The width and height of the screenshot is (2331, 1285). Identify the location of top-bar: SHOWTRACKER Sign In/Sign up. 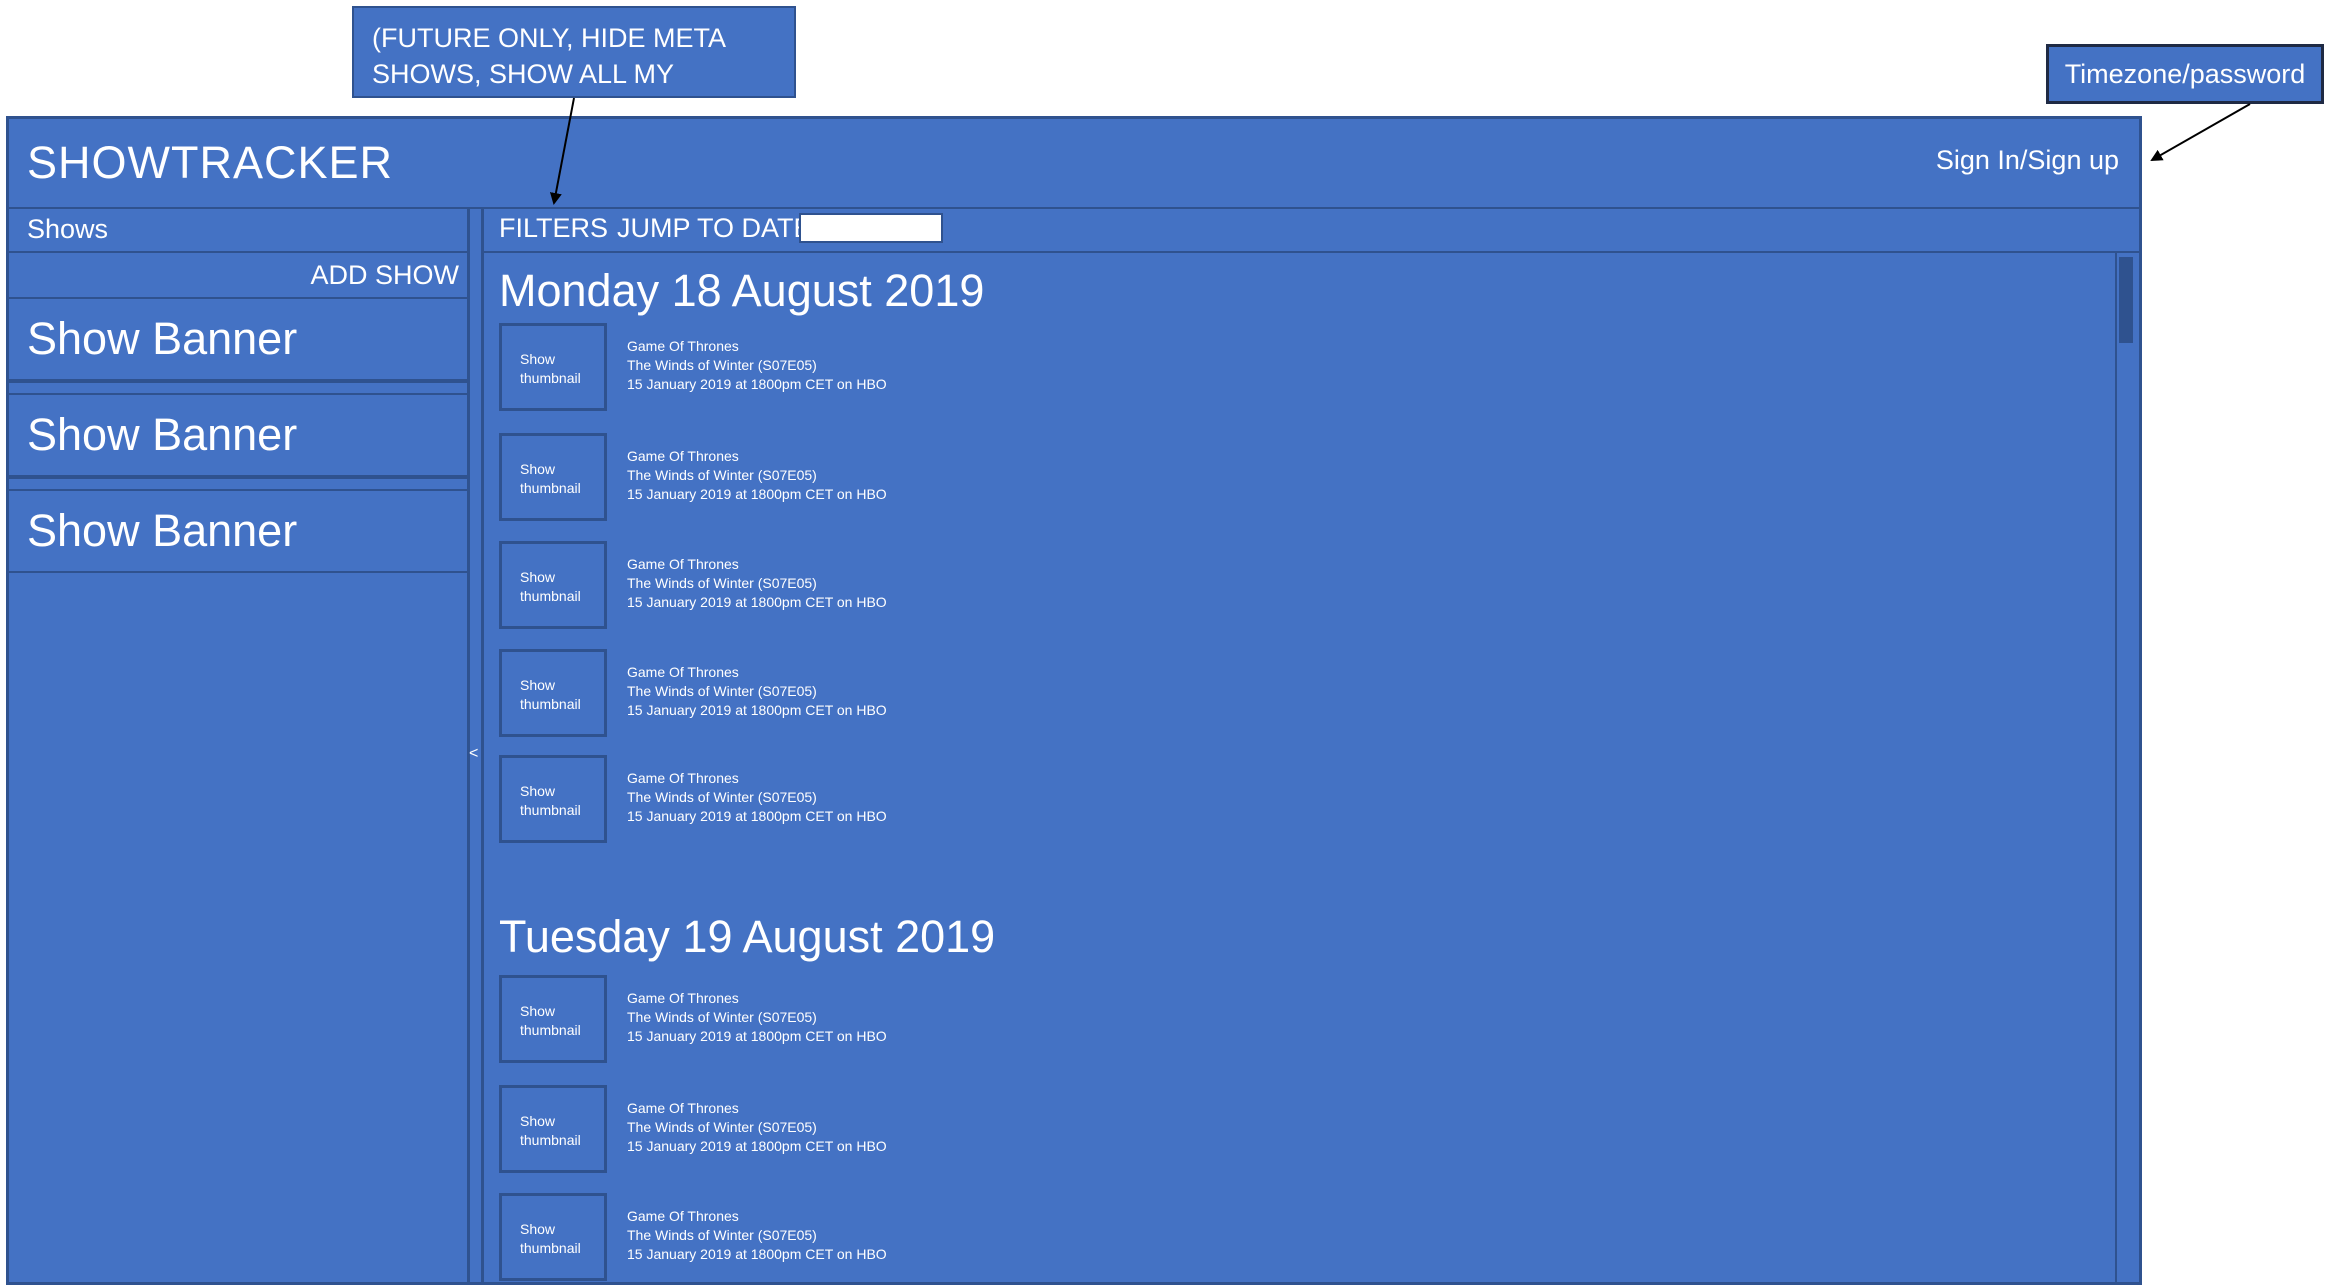
(1074, 164).